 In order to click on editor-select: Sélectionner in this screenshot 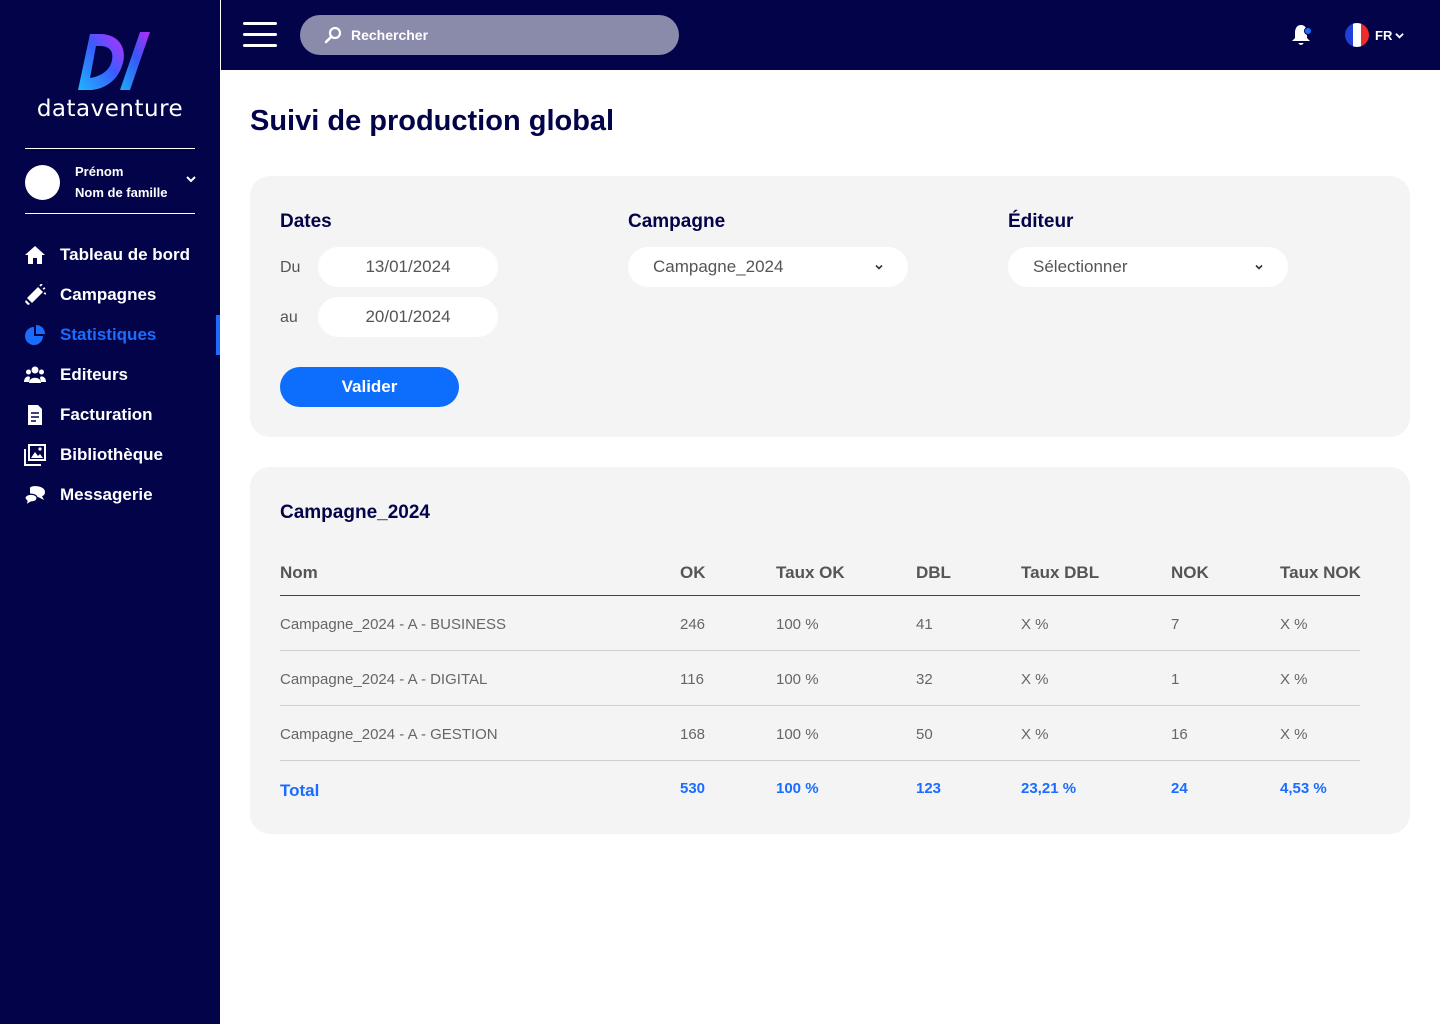, I will do `click(1148, 267)`.